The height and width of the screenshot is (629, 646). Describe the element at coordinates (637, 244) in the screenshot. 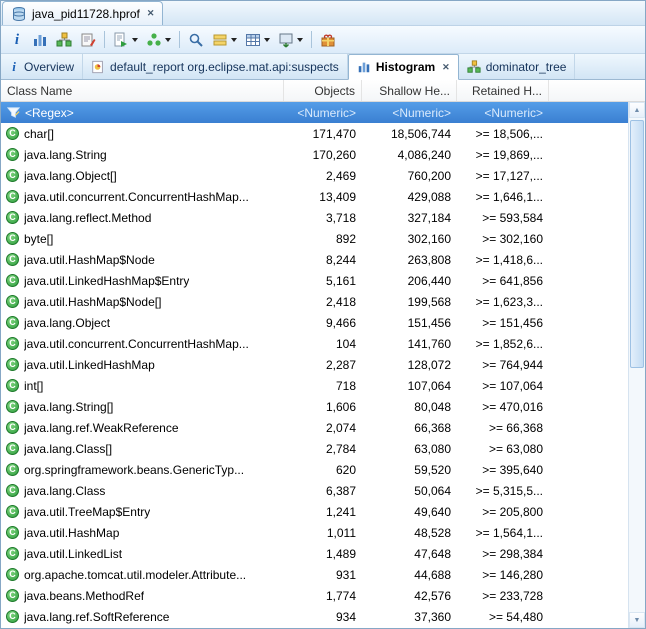

I see `scrollbar-thumb` at that location.